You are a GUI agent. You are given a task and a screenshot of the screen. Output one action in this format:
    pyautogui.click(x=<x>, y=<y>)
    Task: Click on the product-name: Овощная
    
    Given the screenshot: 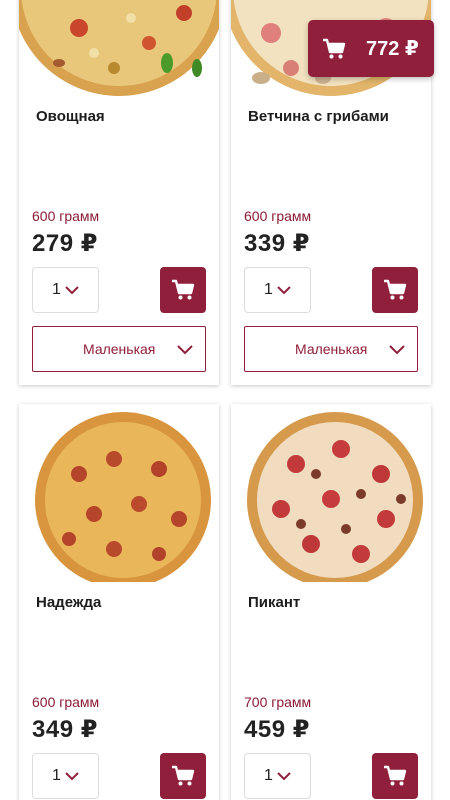 What is the action you would take?
    pyautogui.click(x=70, y=116)
    